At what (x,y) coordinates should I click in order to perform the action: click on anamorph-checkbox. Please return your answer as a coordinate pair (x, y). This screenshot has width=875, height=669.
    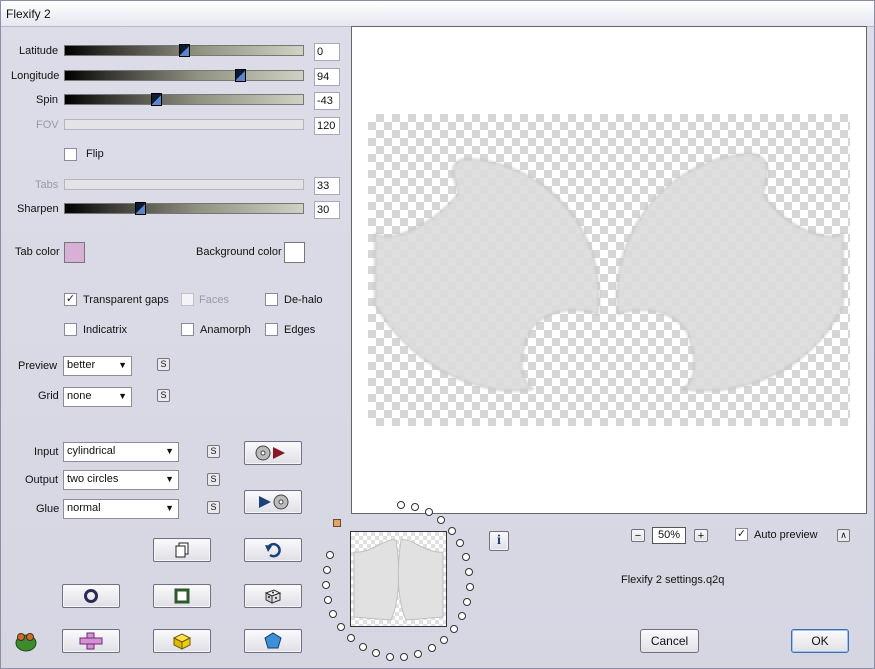
    Looking at the image, I should click on (187, 329).